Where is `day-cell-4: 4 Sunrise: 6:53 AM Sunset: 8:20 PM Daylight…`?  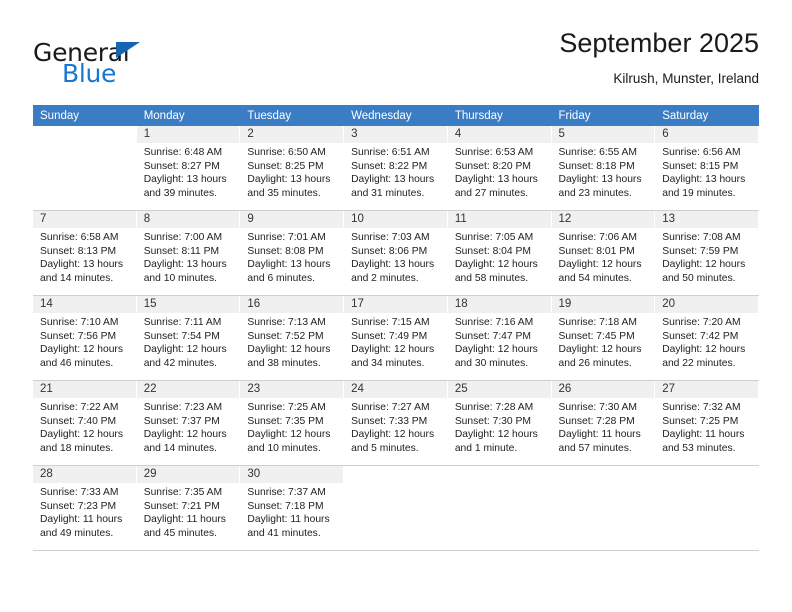
day-cell-4: 4 Sunrise: 6:53 AM Sunset: 8:20 PM Daylight… is located at coordinates (499, 168).